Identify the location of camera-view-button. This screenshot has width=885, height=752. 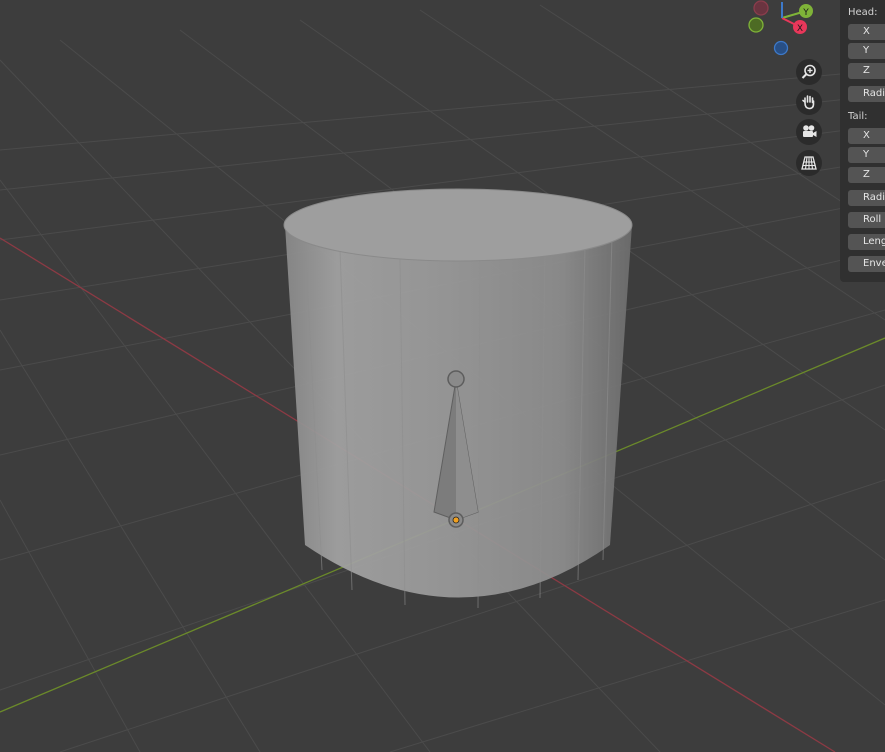
(809, 132).